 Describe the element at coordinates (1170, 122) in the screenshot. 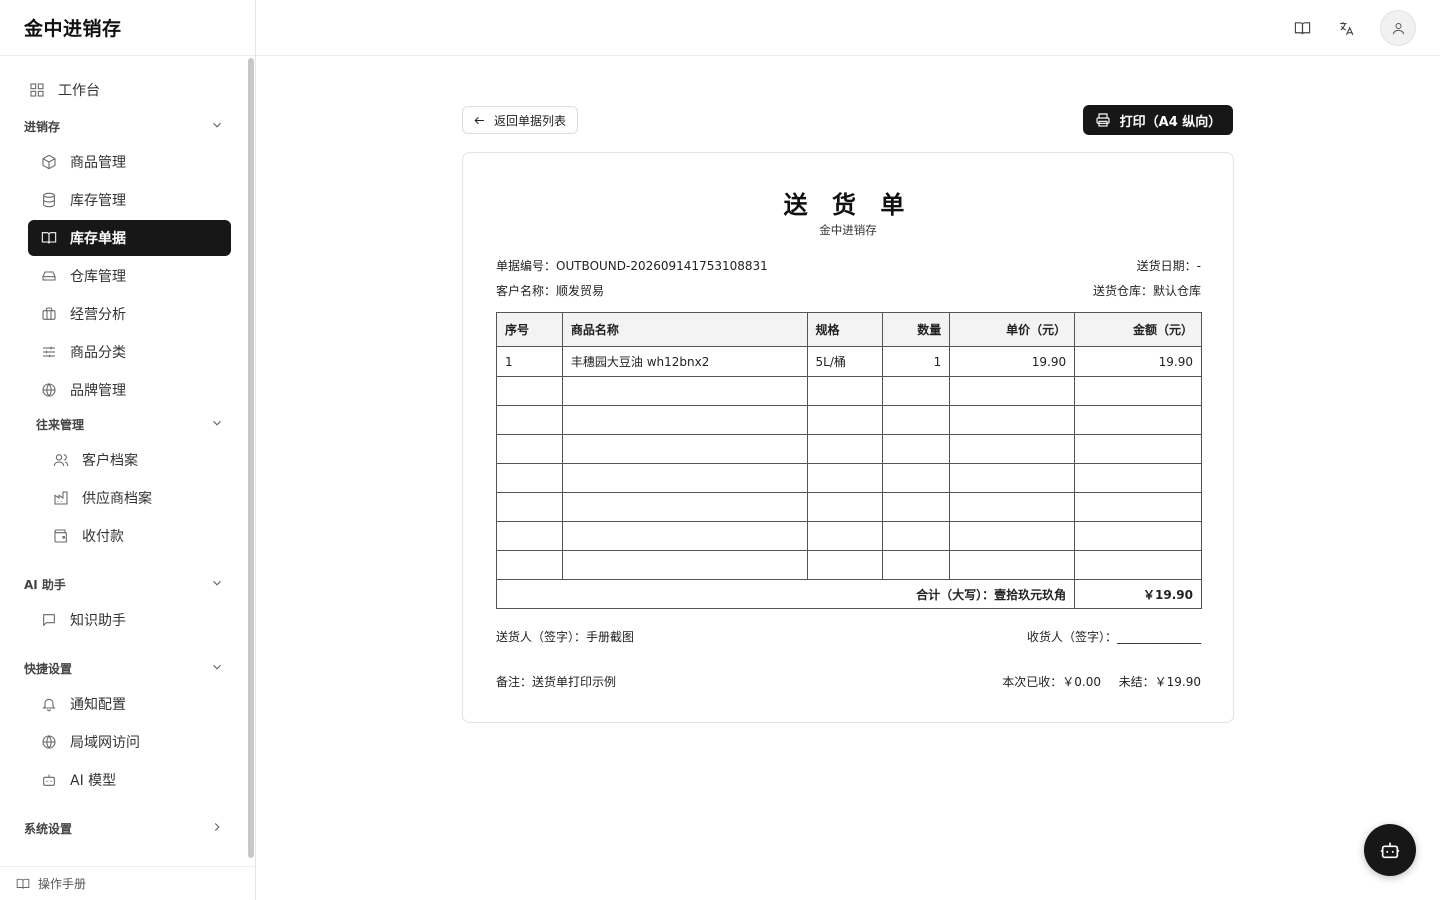

I see `print-label: 打印（A4 纵向）` at that location.